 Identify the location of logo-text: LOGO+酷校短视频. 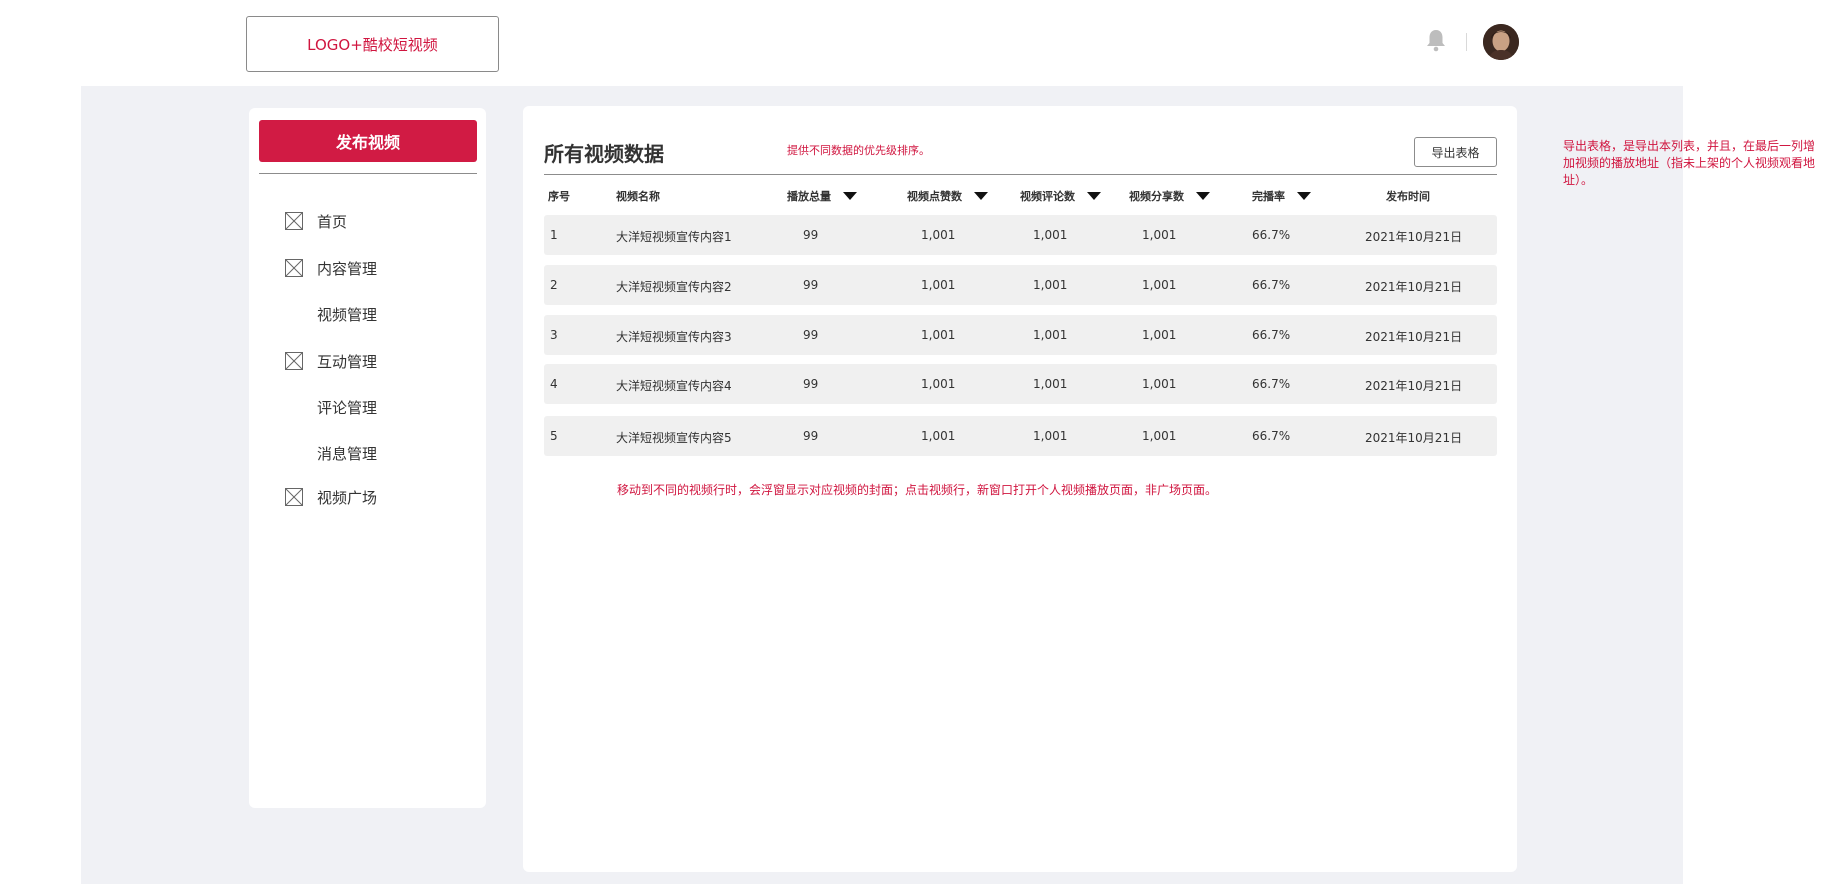
(372, 44).